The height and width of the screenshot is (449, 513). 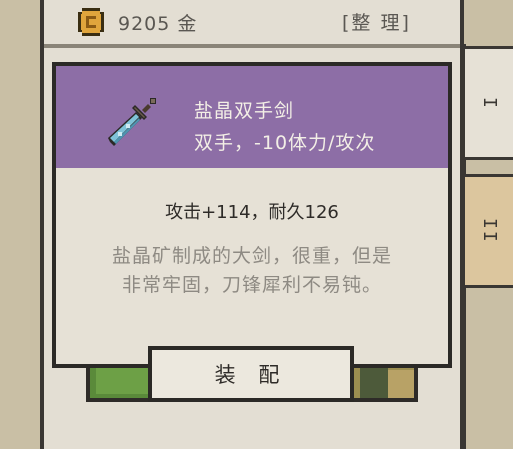 I want to click on description-line: 盐晶矿制成的大剑，很重，但是, so click(x=251, y=256).